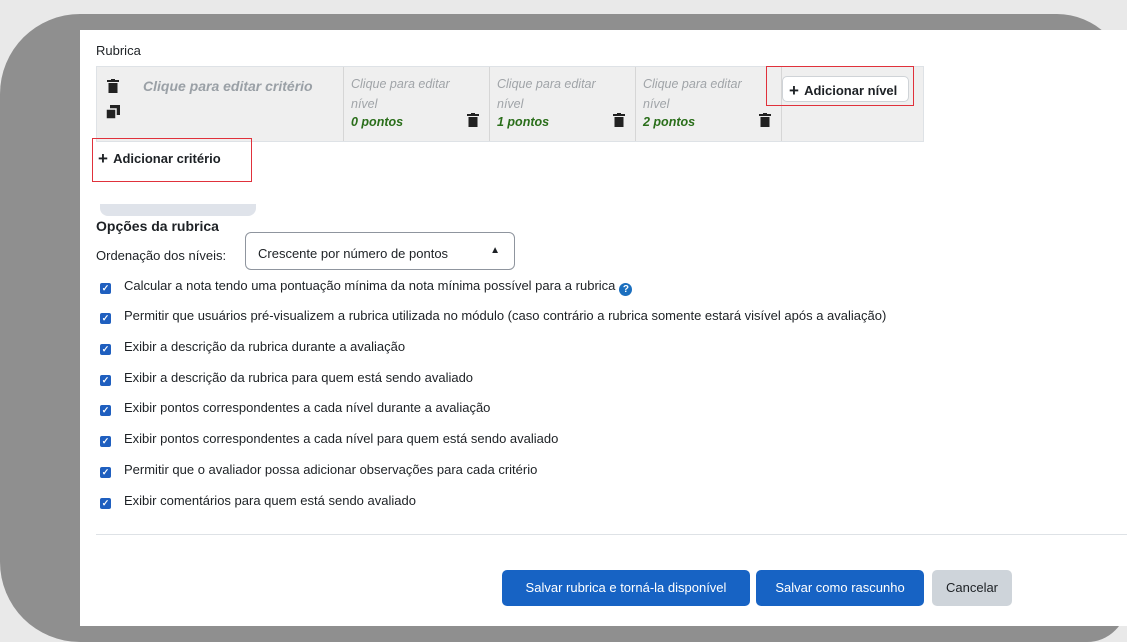  I want to click on level-cell: Clique para editar nível 2 pontos, so click(708, 104).